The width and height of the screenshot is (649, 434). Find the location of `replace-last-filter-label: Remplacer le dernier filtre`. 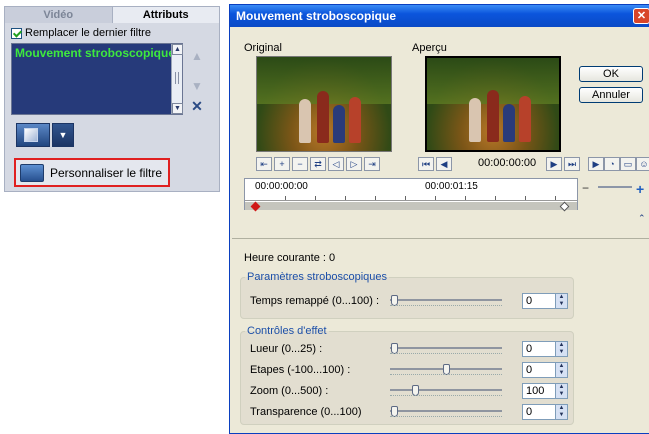

replace-last-filter-label: Remplacer le dernier filtre is located at coordinates (88, 33).